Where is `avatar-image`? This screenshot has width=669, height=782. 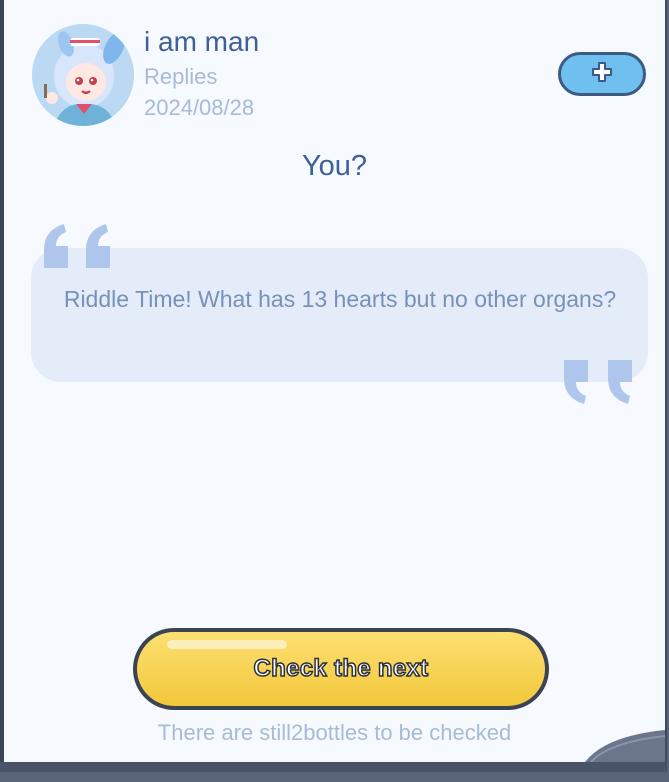 avatar-image is located at coordinates (83, 75).